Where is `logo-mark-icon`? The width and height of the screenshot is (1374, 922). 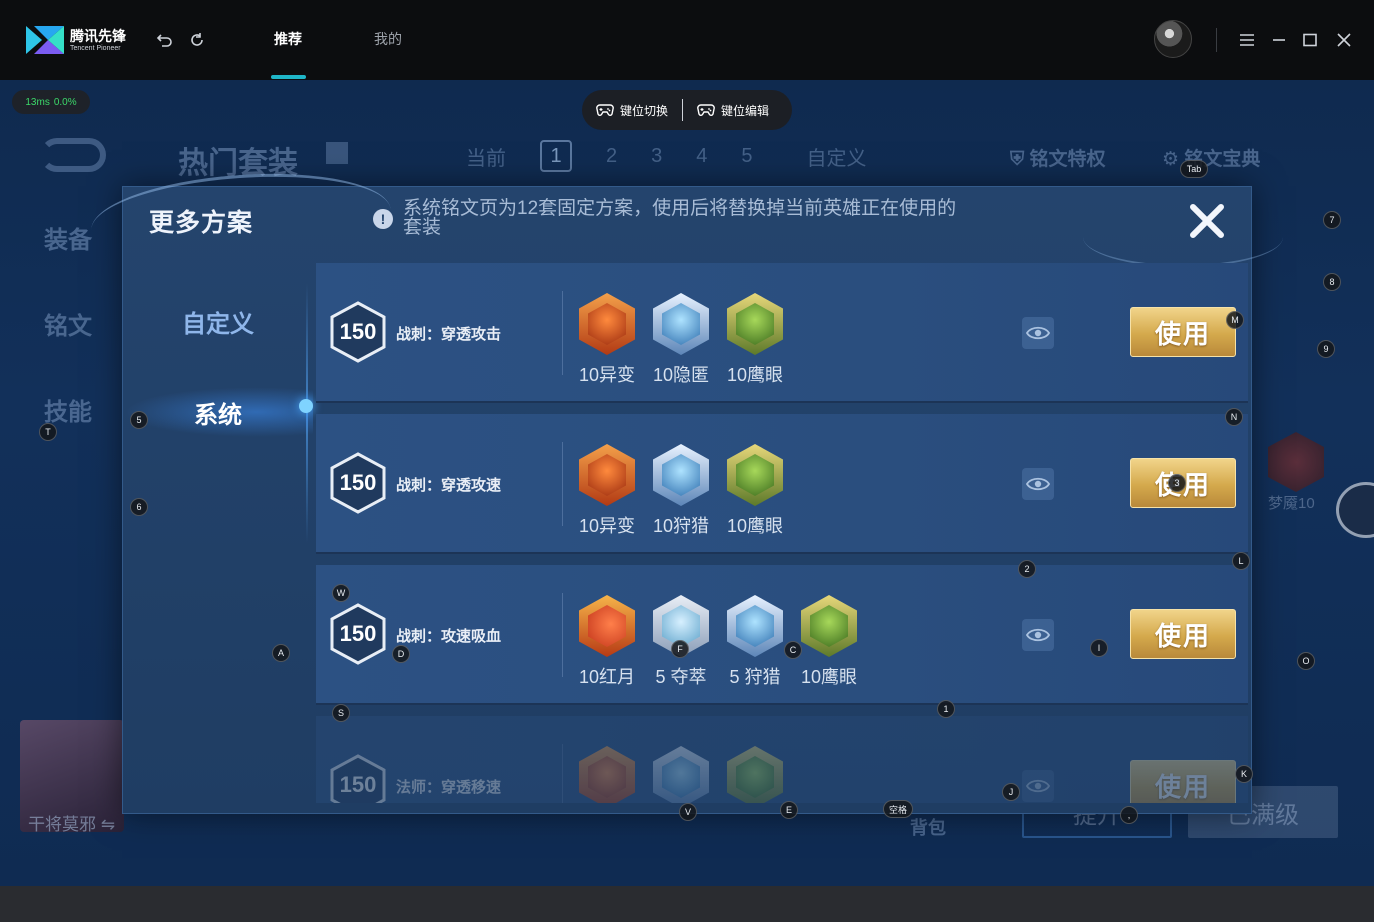
logo-mark-icon is located at coordinates (45, 40).